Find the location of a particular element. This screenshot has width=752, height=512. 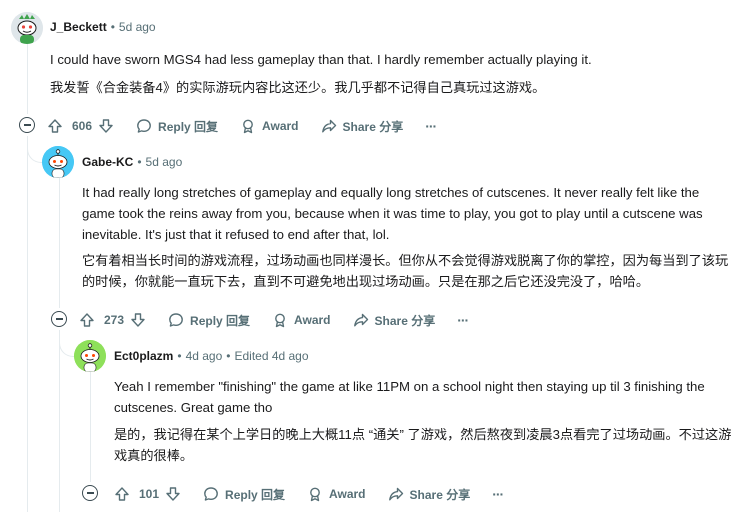

edited-label: Edited 4d ago is located at coordinates (271, 356).